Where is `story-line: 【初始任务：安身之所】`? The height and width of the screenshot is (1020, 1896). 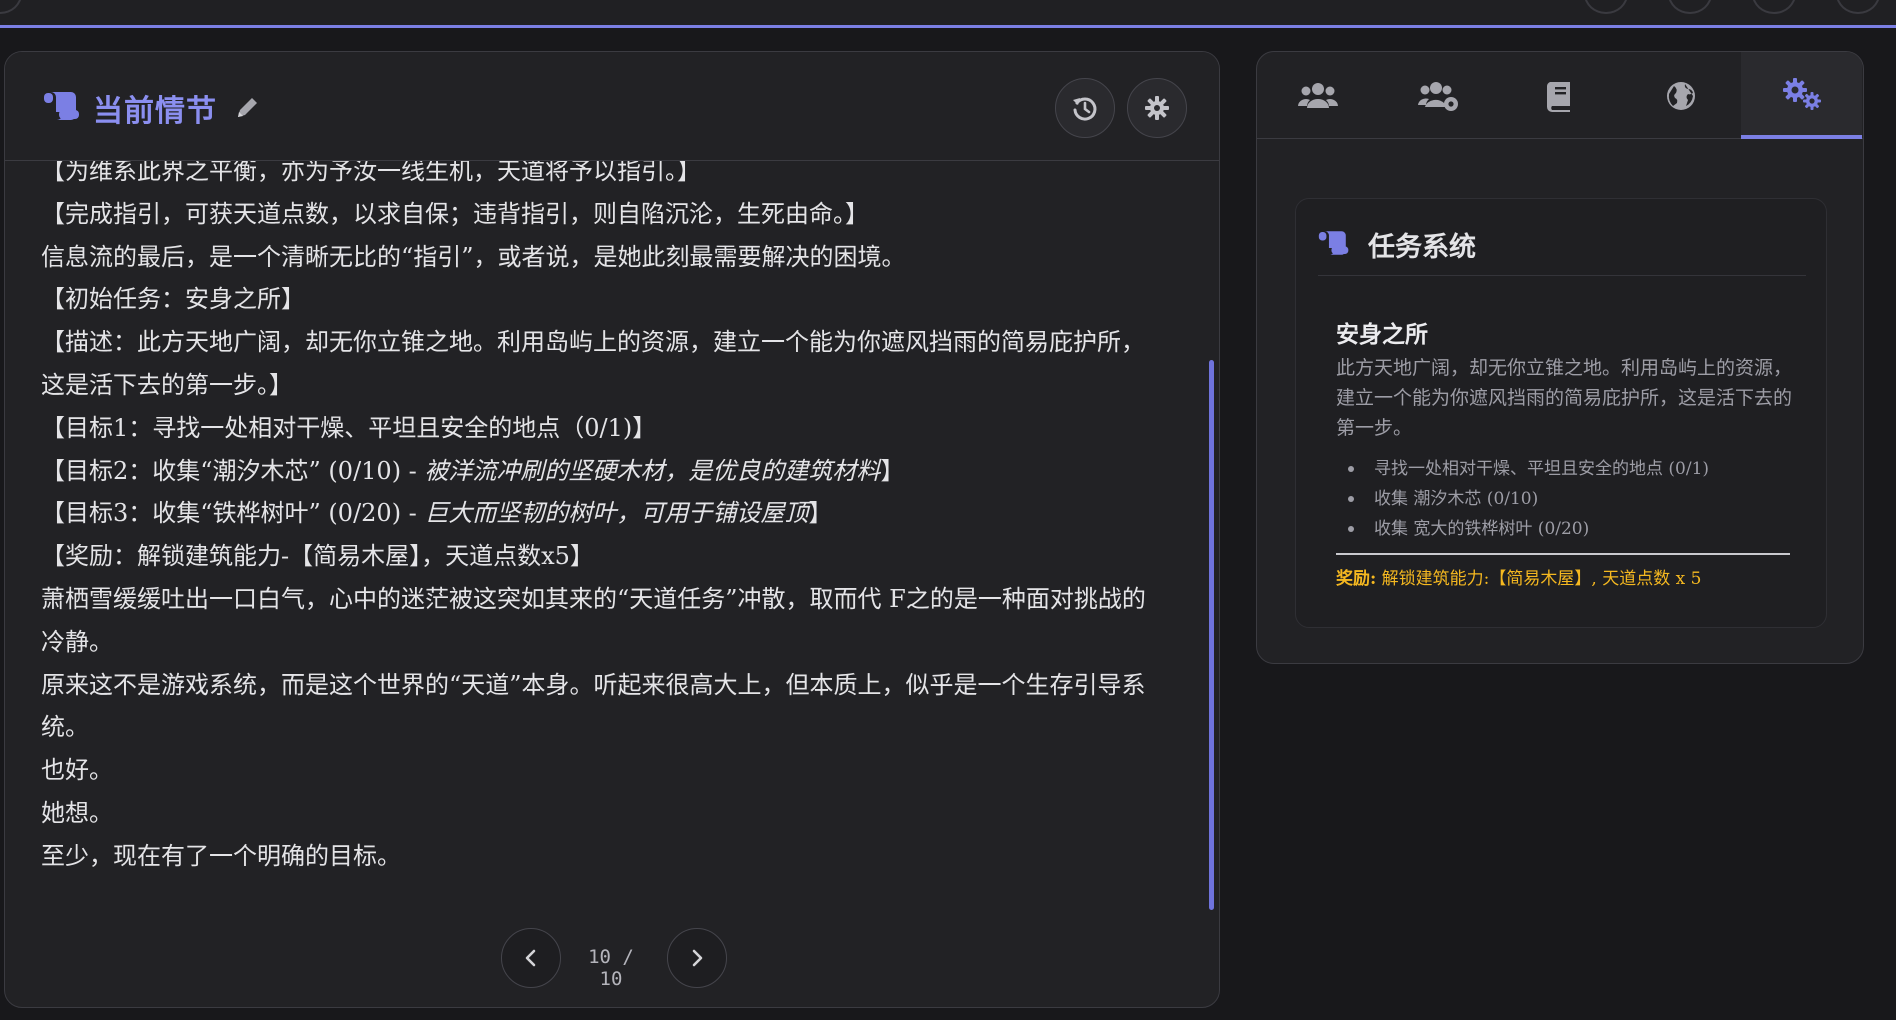
story-line: 【初始任务：安身之所】 is located at coordinates (173, 299).